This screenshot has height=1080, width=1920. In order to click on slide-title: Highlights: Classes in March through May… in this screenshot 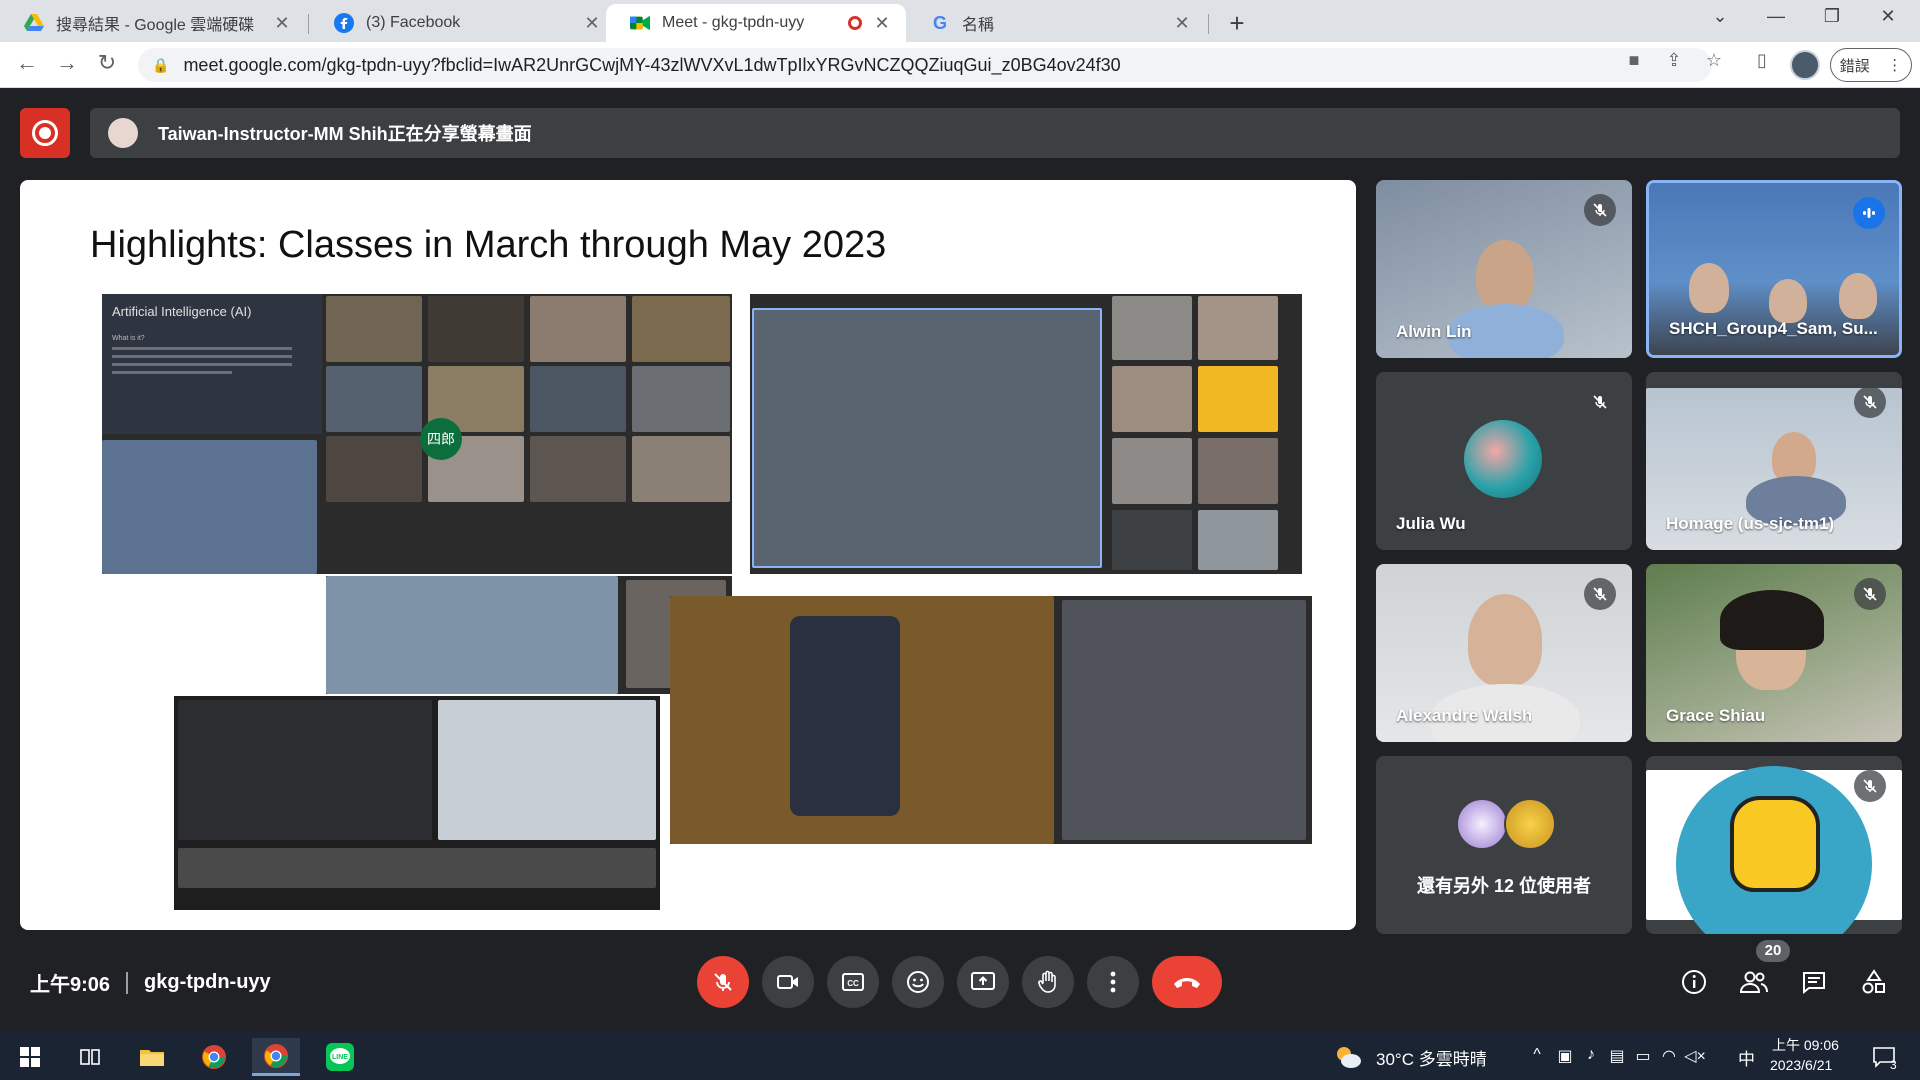, I will do `click(488, 245)`.